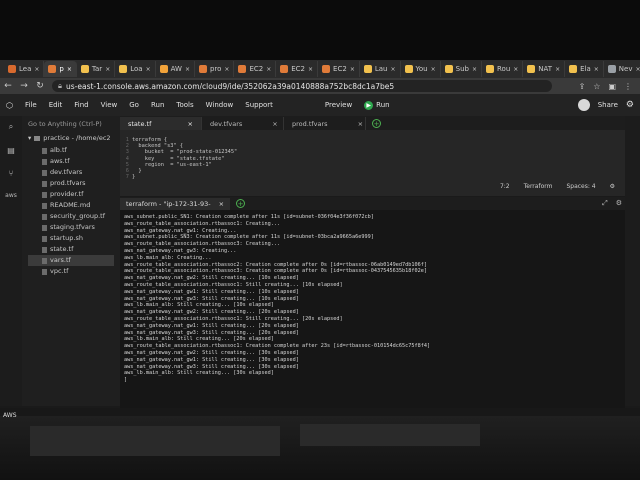 Image resolution: width=640 pixels, height=480 pixels. What do you see at coordinates (71, 194) in the screenshot?
I see `file-item: provider.tf` at bounding box center [71, 194].